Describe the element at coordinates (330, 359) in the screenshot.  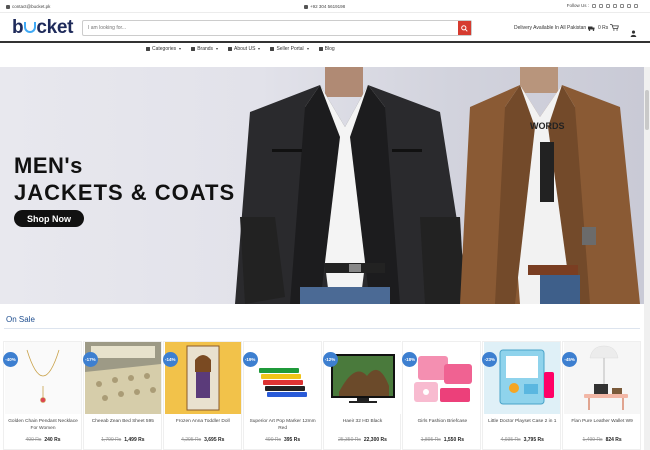
I see `discount-badge: -12%` at that location.